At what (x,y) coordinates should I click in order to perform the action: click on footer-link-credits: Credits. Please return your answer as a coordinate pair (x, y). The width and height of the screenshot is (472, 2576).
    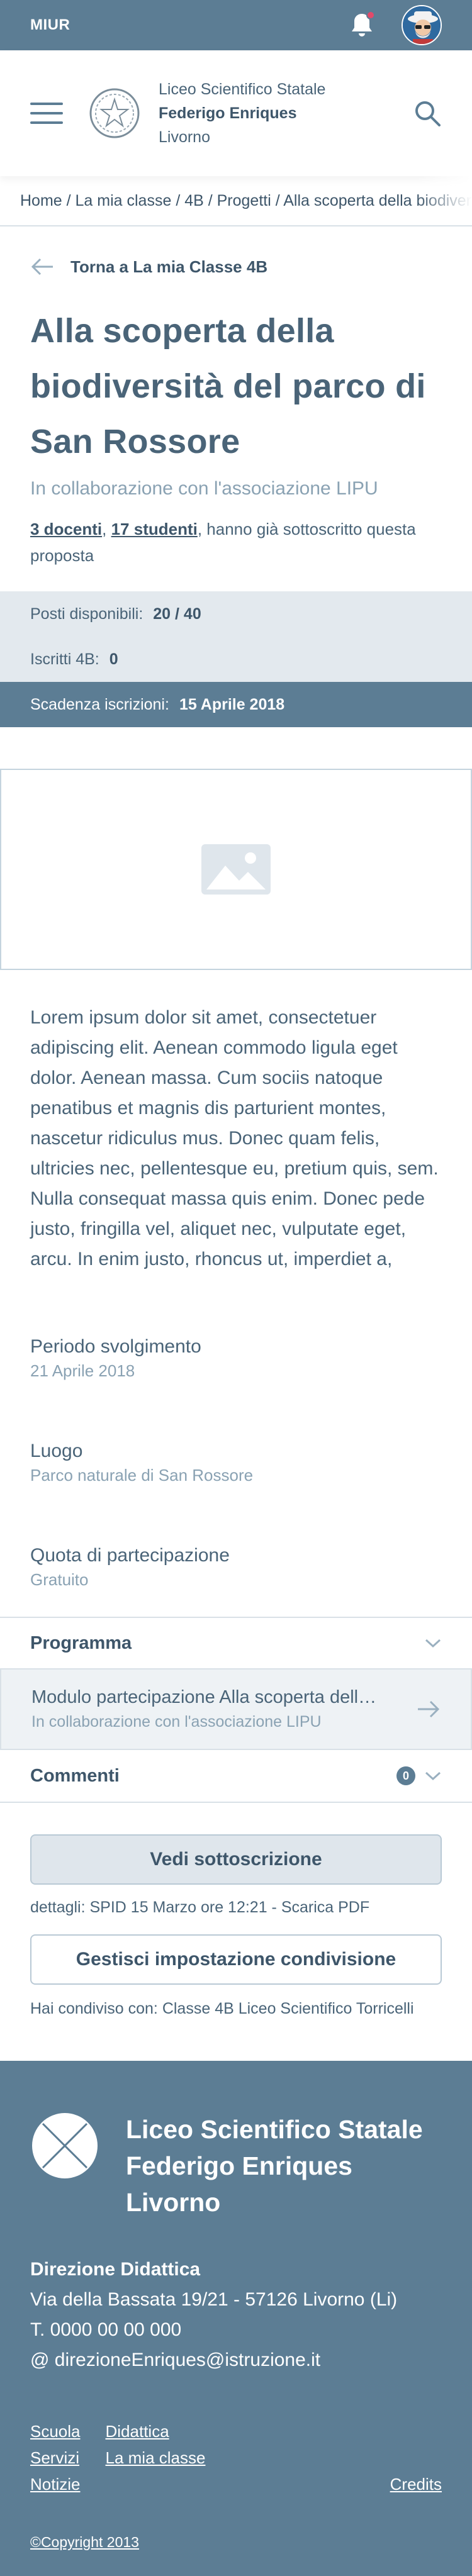
    Looking at the image, I should click on (416, 2484).